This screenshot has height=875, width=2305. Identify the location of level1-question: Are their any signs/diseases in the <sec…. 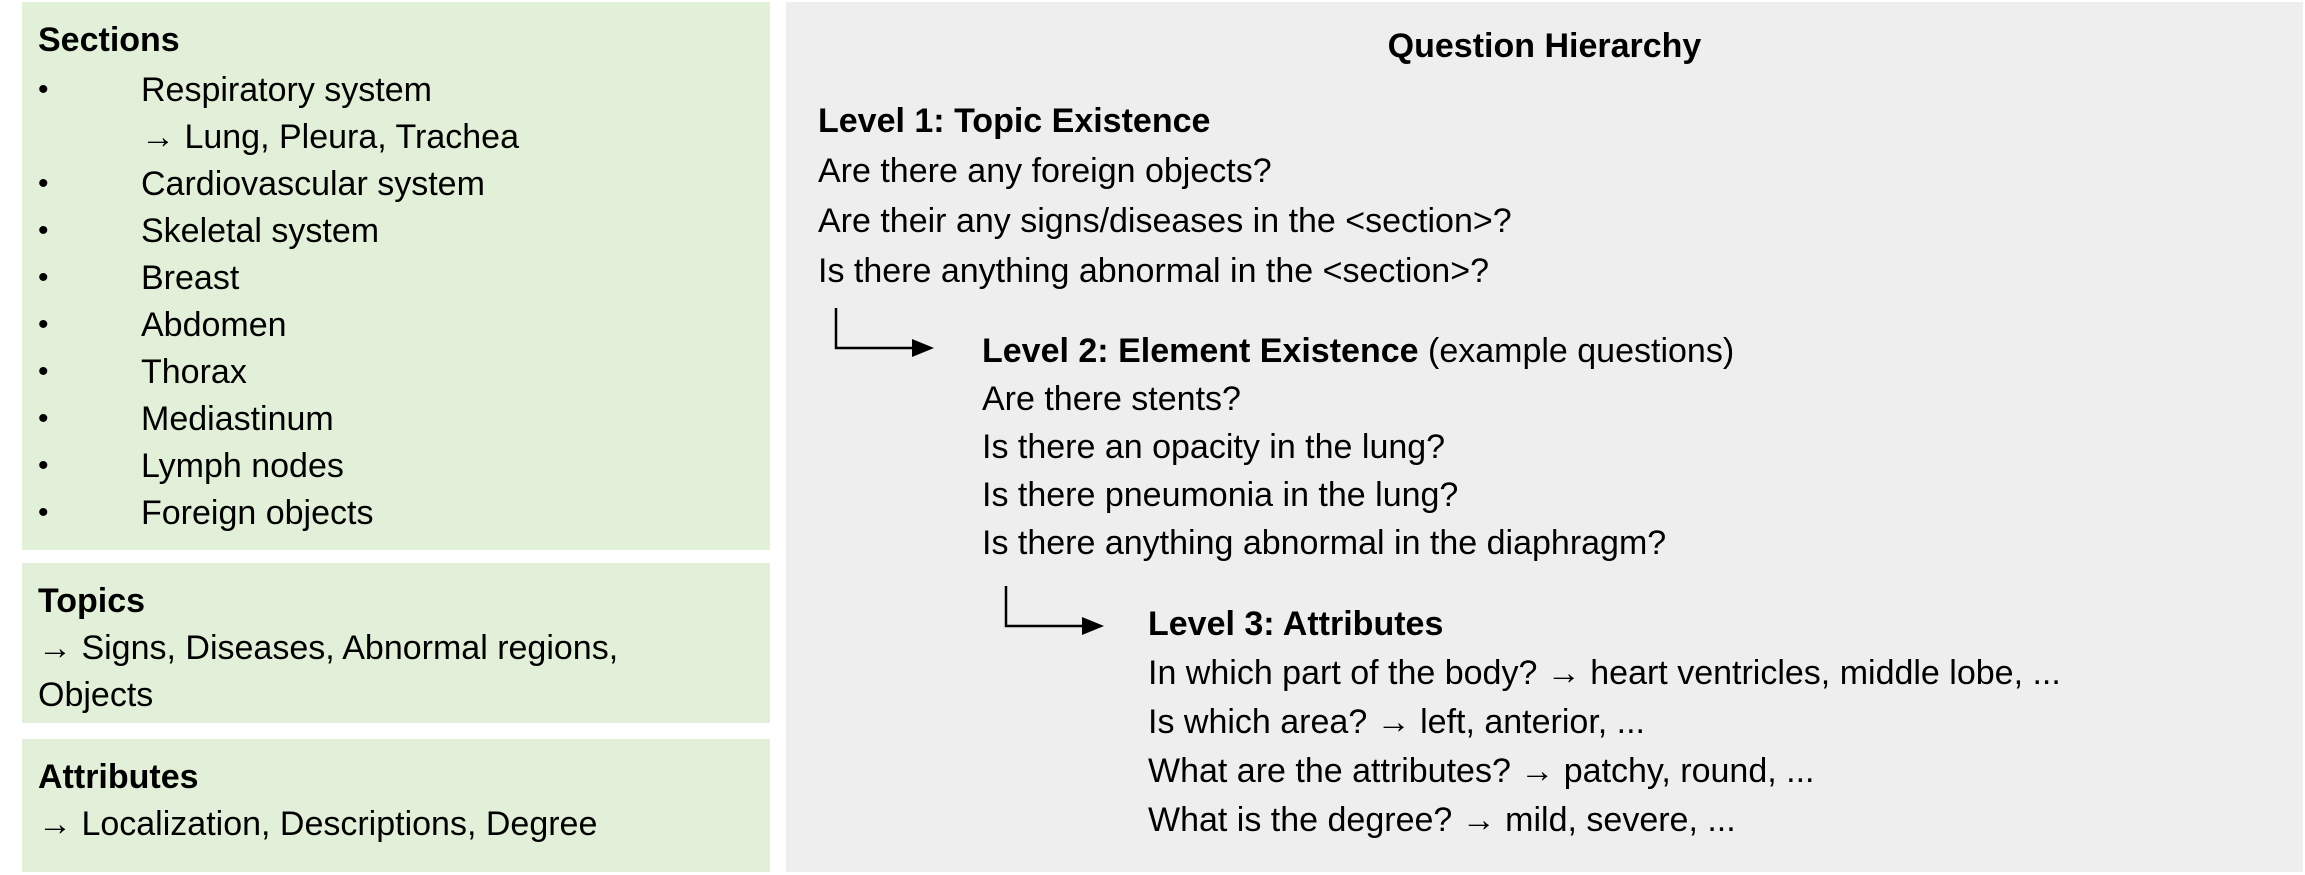
(1165, 221).